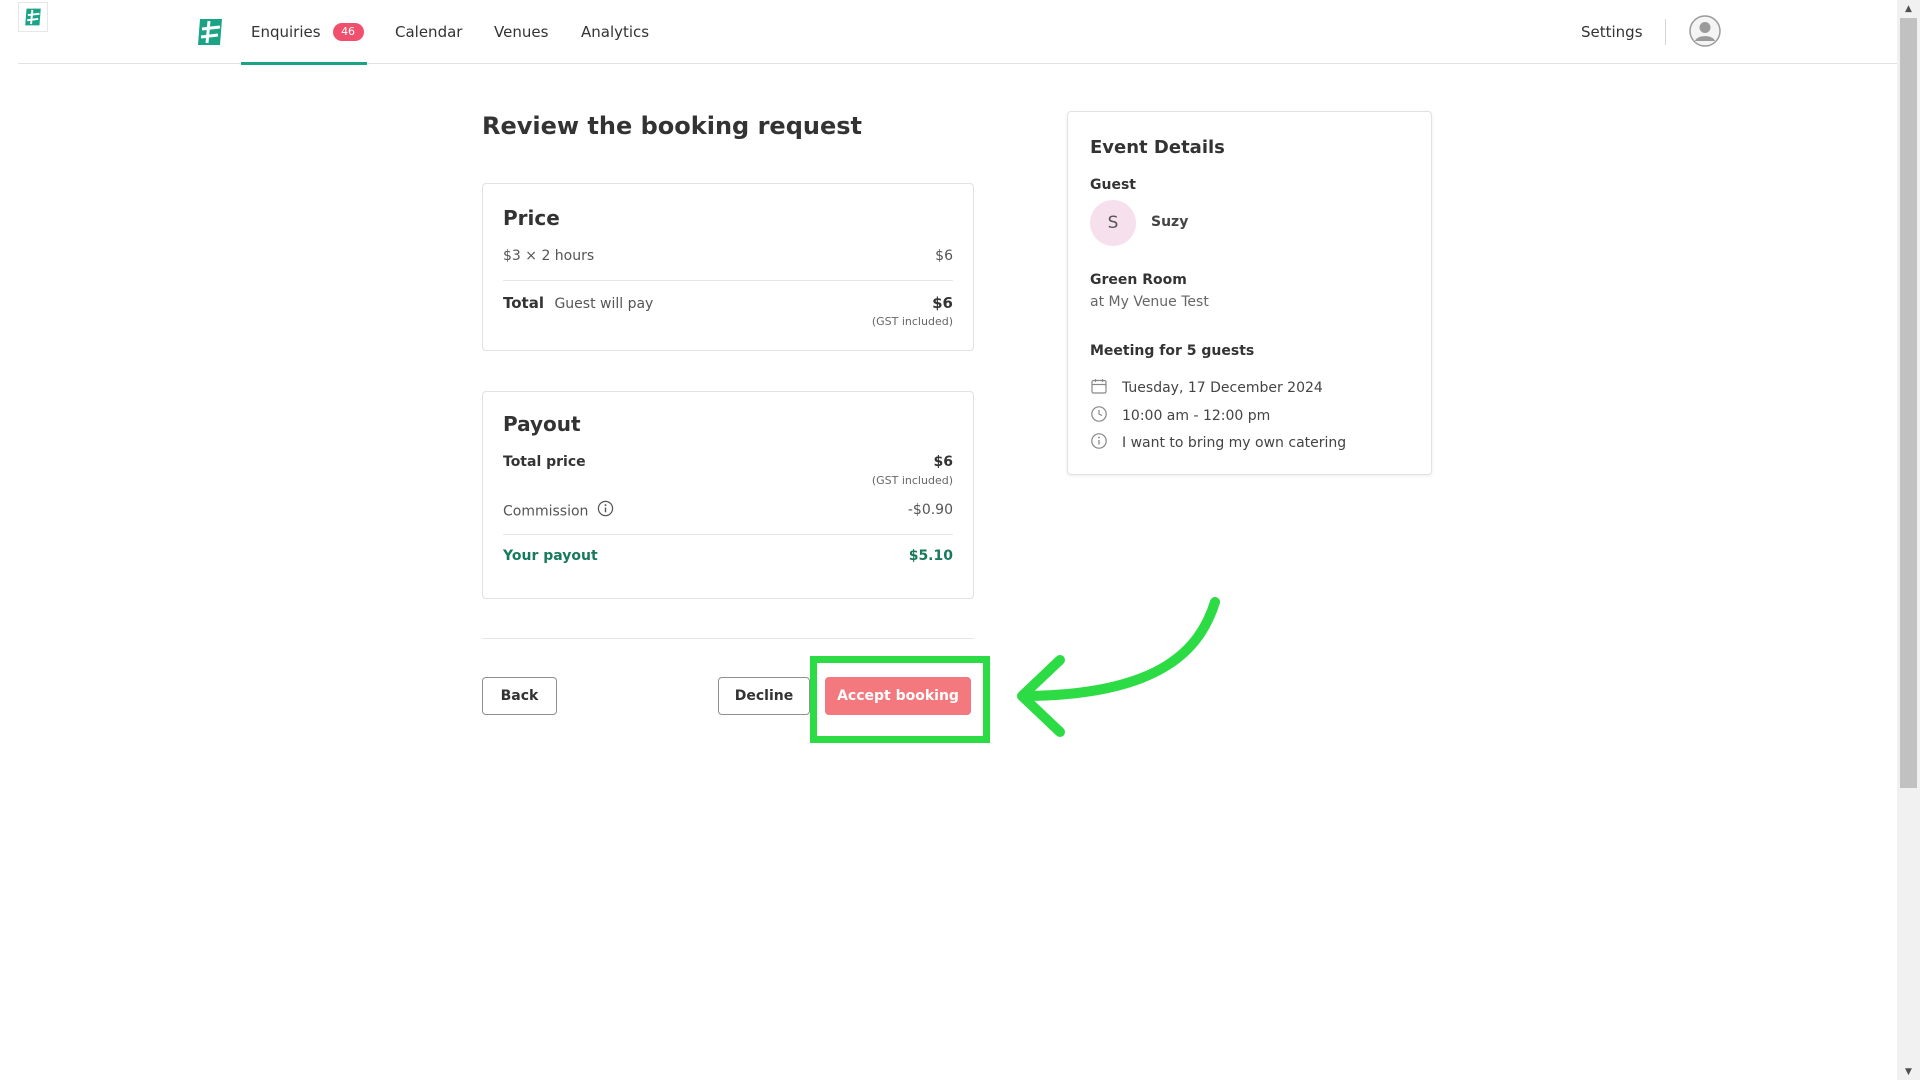 The image size is (1920, 1080). I want to click on back-button: Back, so click(519, 696).